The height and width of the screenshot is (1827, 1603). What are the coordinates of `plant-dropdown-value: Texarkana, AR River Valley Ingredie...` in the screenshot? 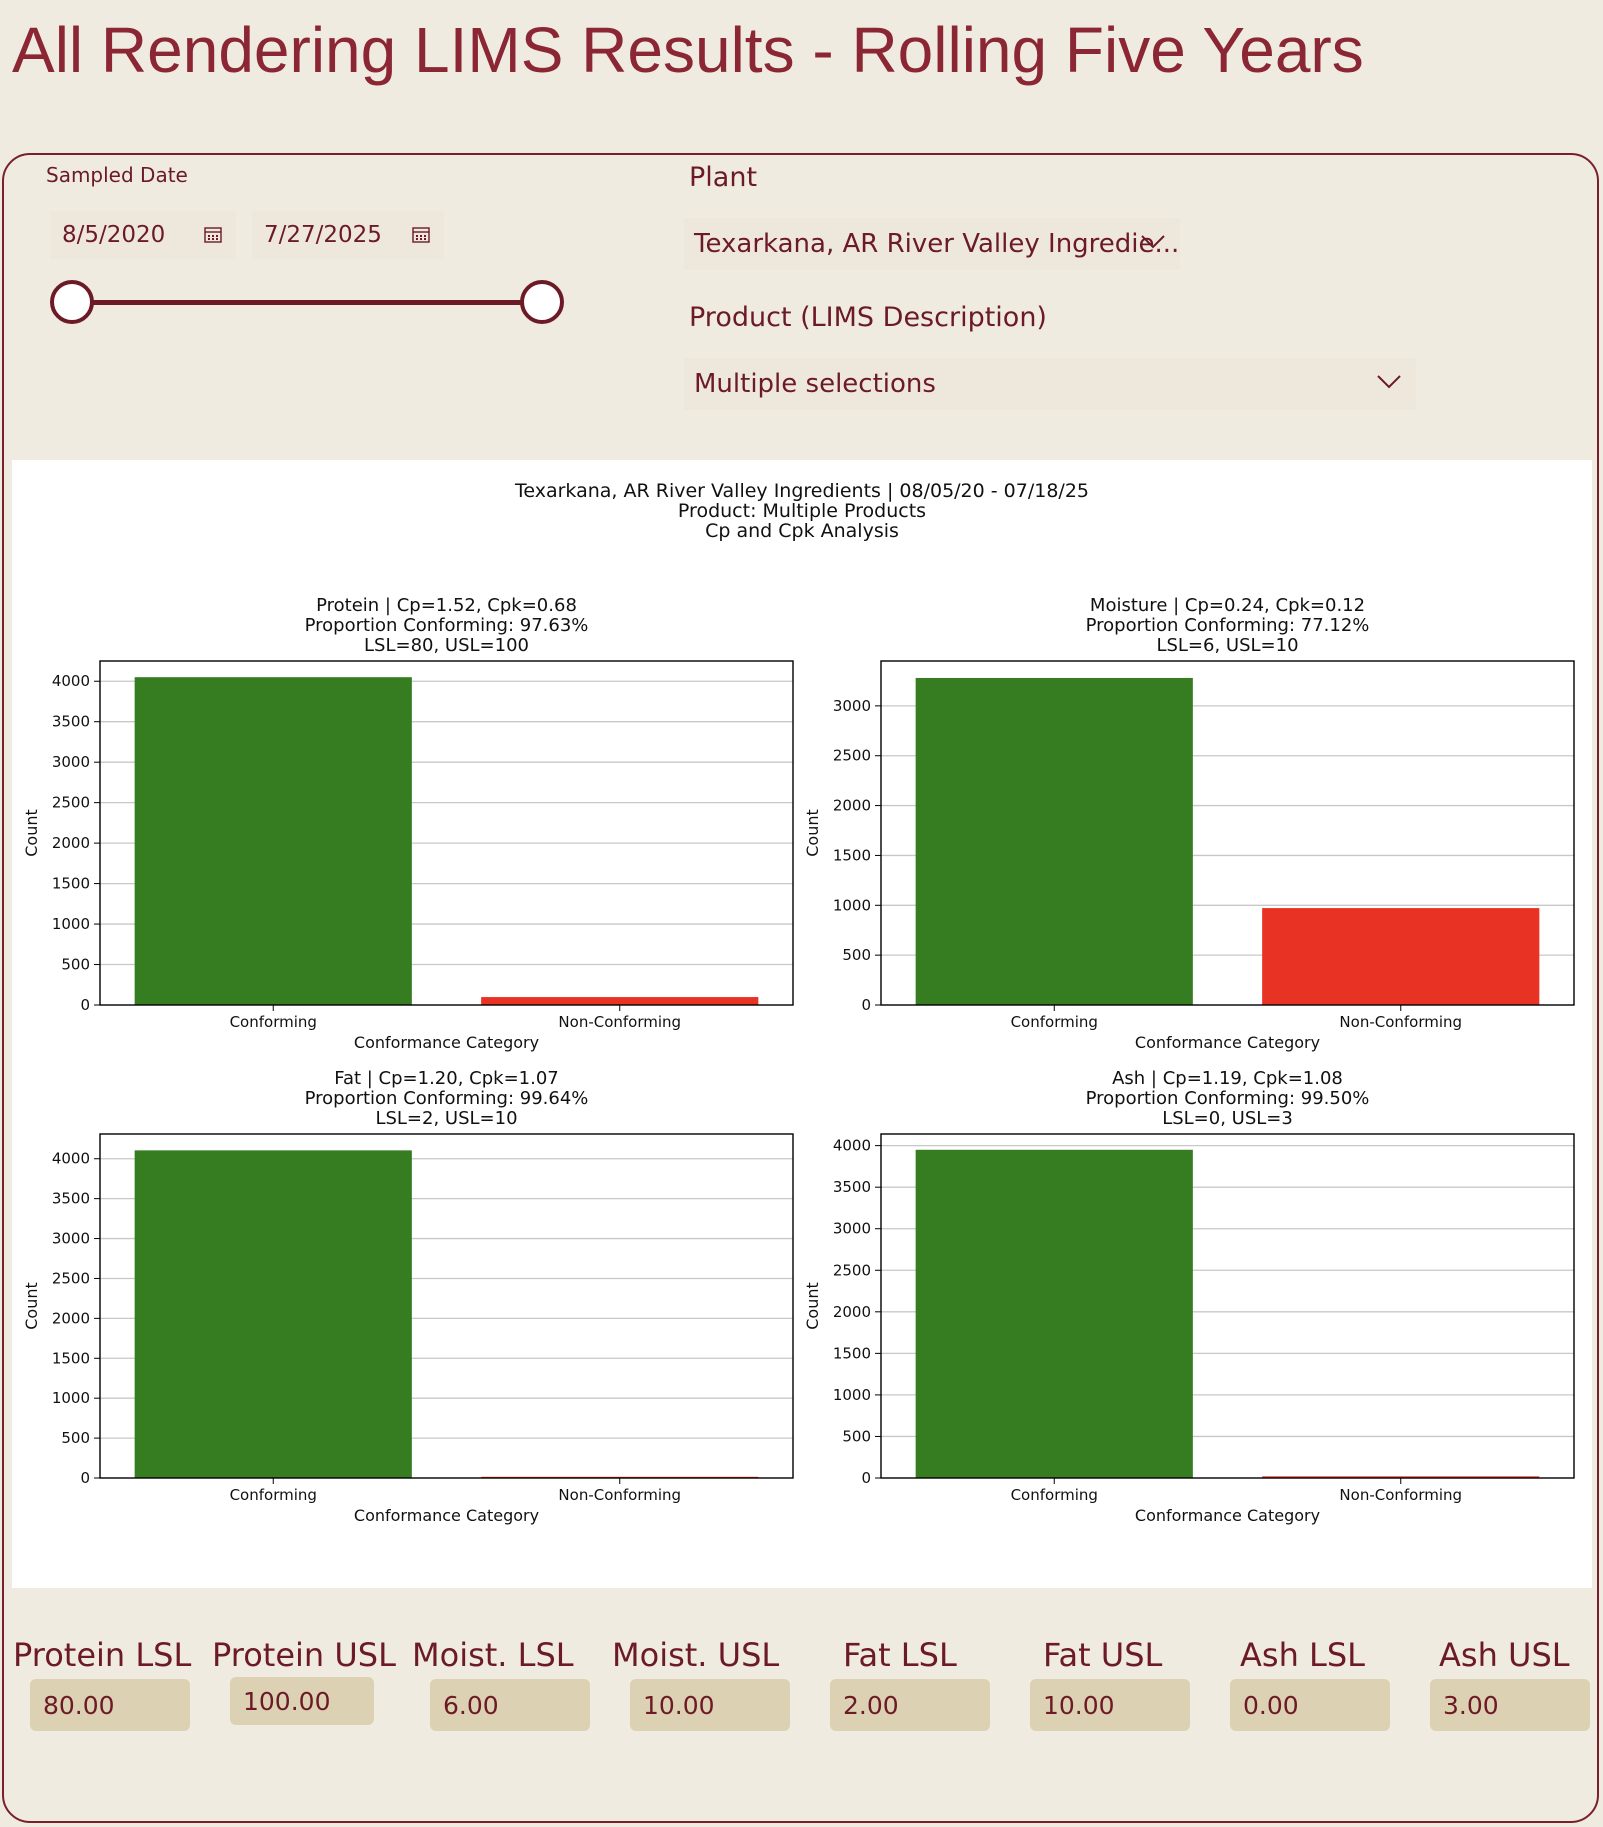 It's located at (937, 244).